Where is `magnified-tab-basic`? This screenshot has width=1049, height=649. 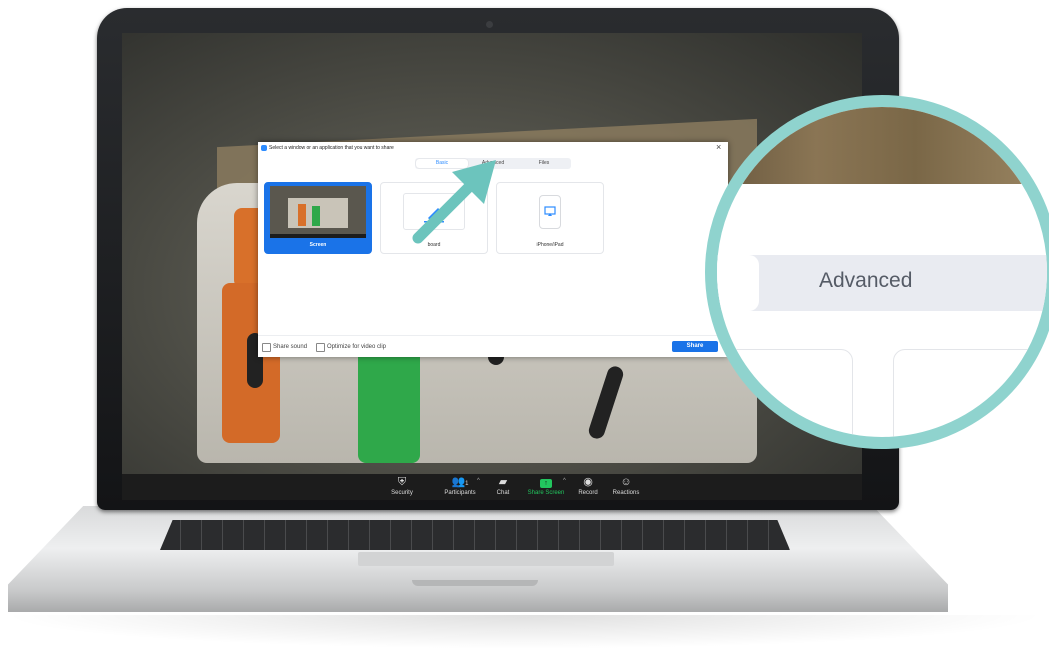 magnified-tab-basic is located at coordinates (738, 283).